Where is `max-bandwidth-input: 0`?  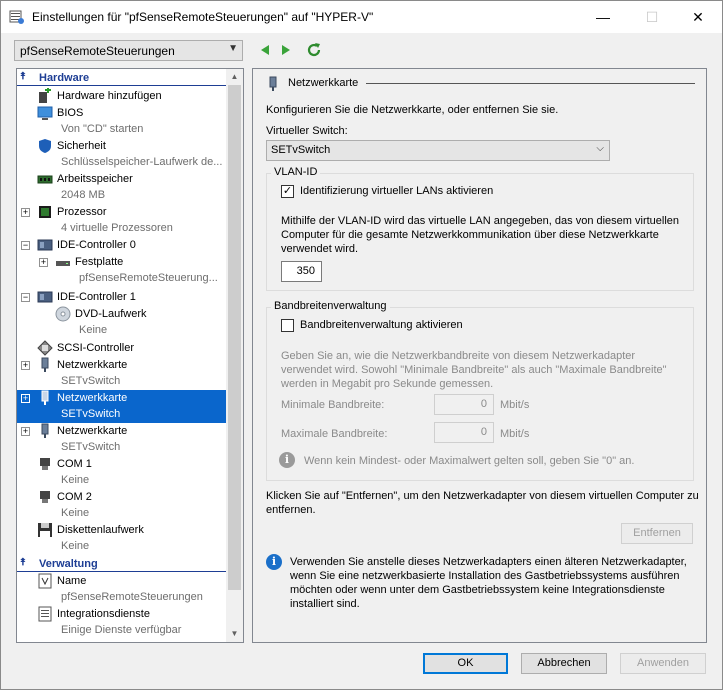 max-bandwidth-input: 0 is located at coordinates (464, 432).